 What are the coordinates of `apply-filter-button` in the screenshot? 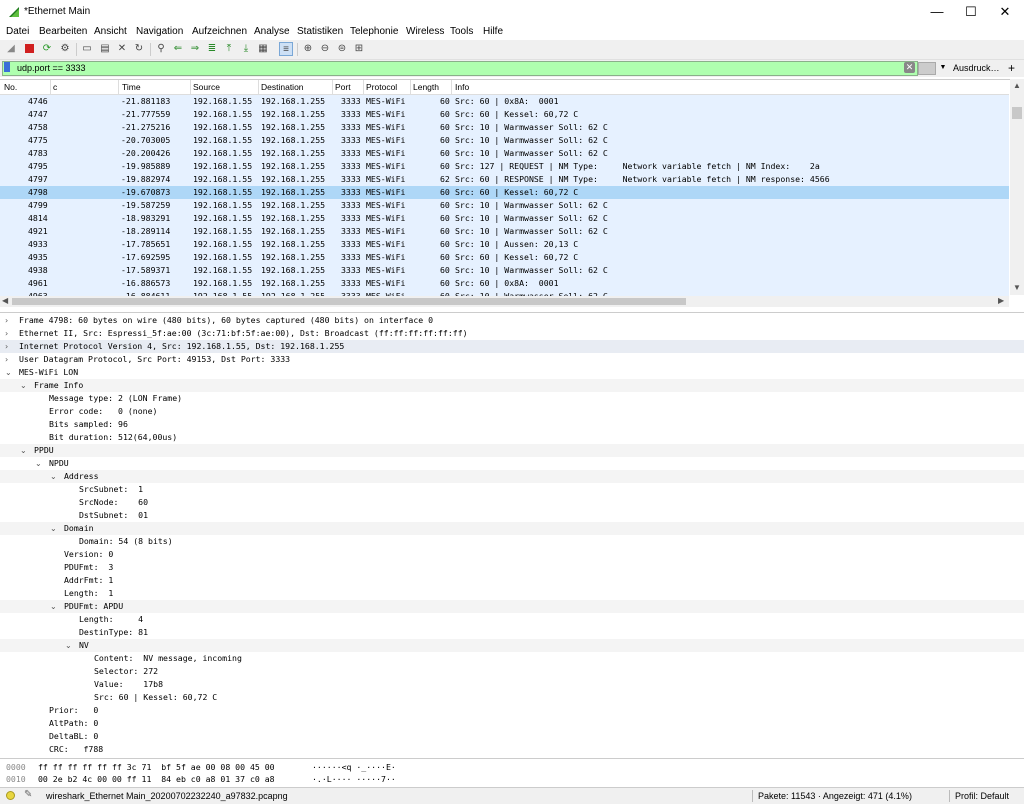 It's located at (927, 68).